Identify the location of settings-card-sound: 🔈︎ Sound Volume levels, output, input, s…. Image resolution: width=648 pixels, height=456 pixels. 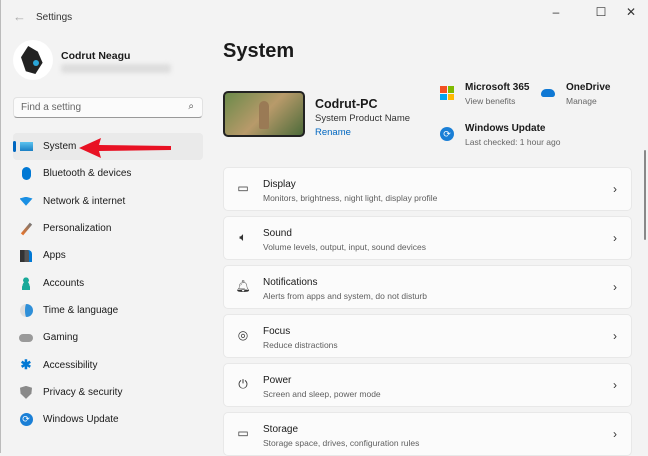
(427, 238).